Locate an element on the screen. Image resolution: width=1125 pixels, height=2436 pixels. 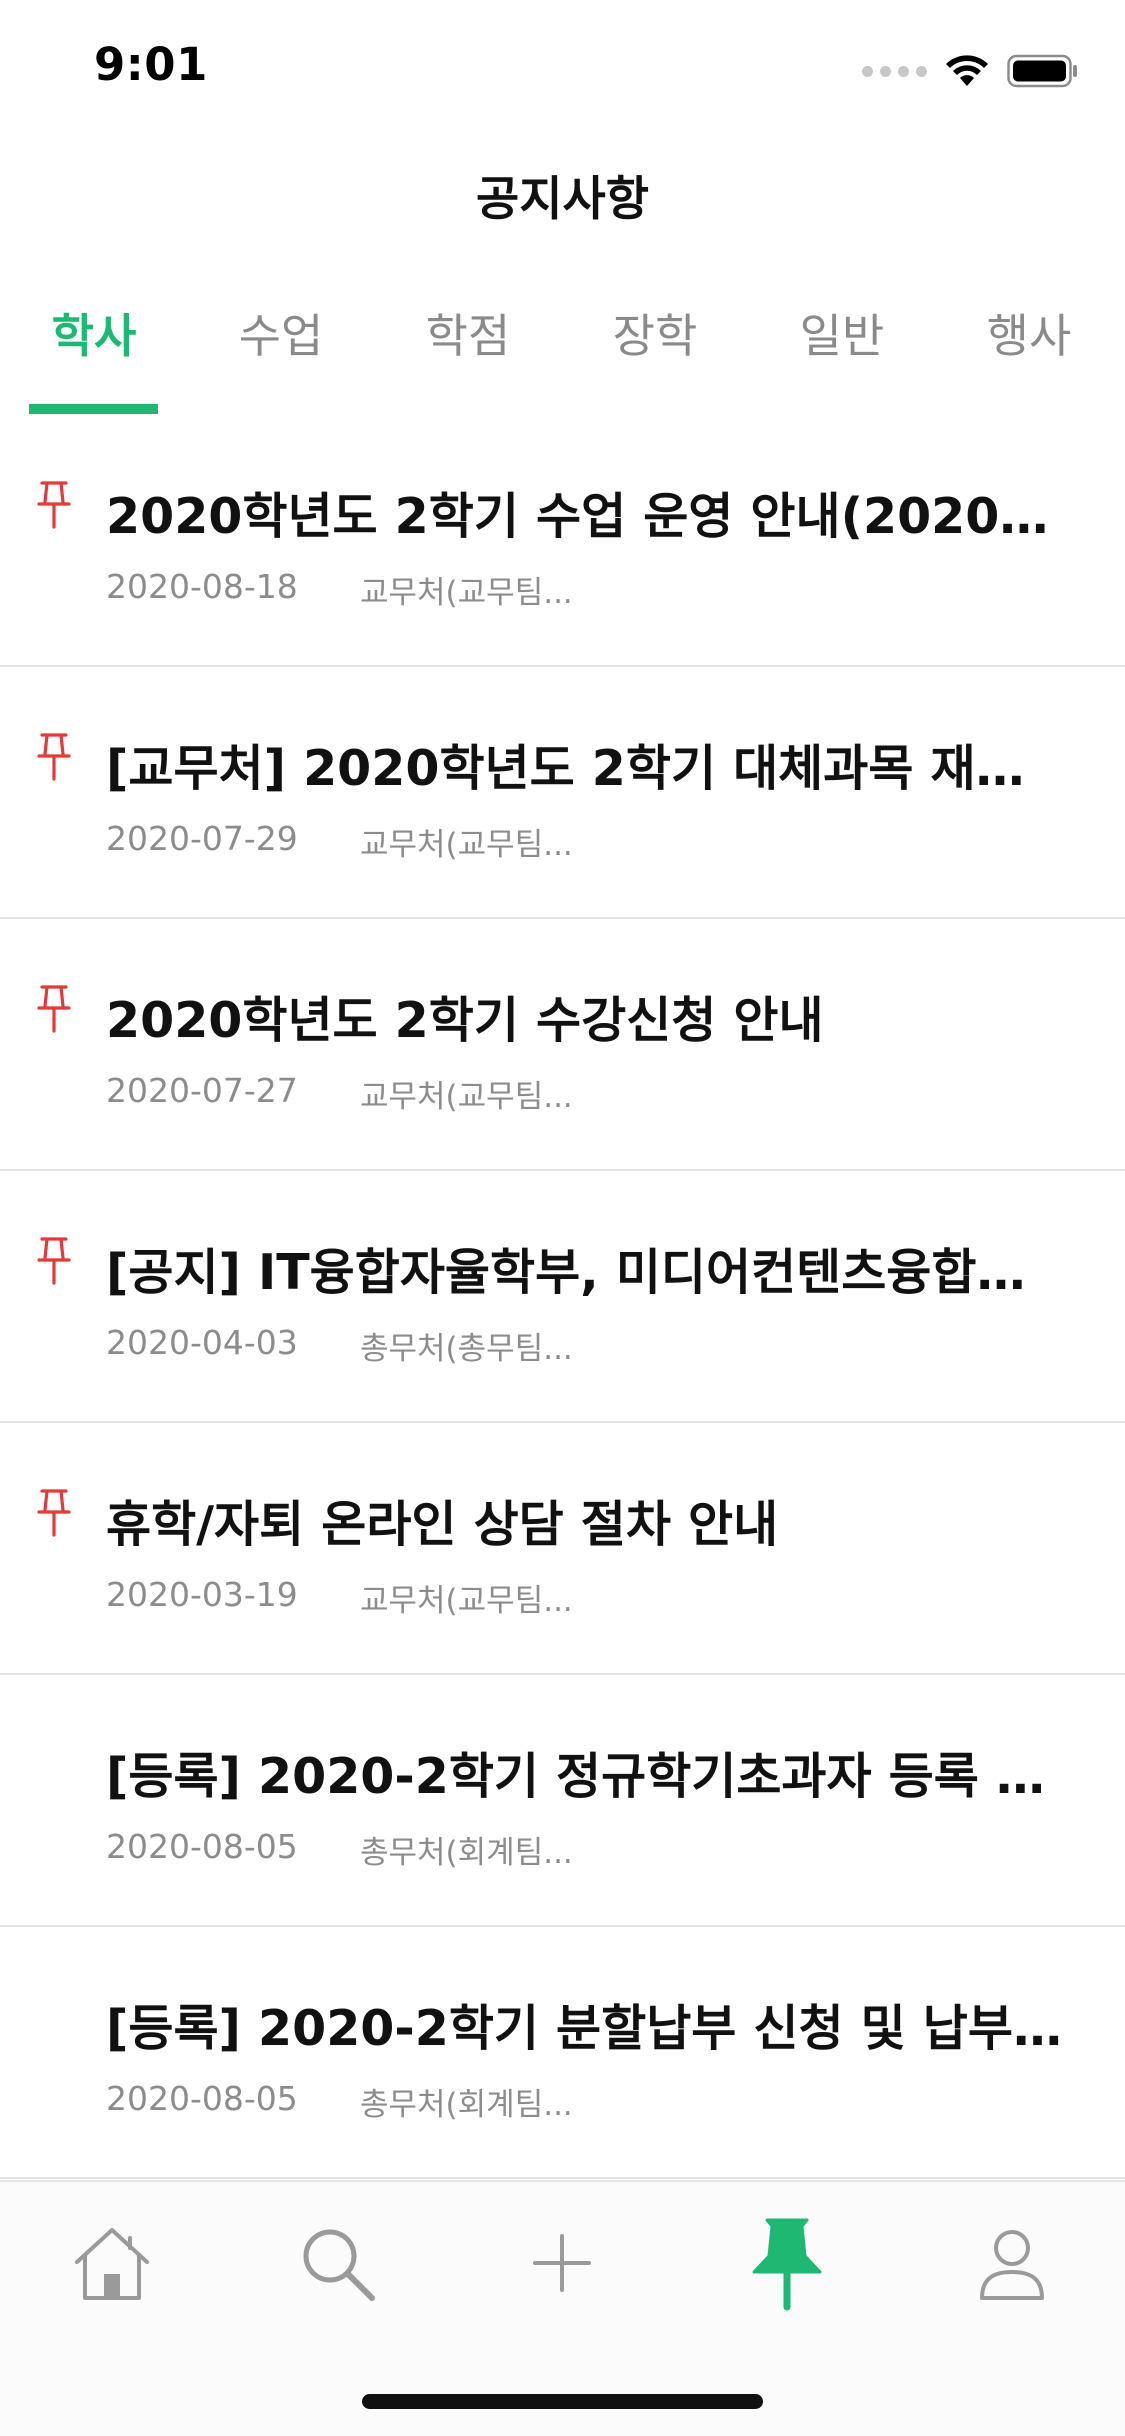
cellular-signal-icon is located at coordinates (894, 71).